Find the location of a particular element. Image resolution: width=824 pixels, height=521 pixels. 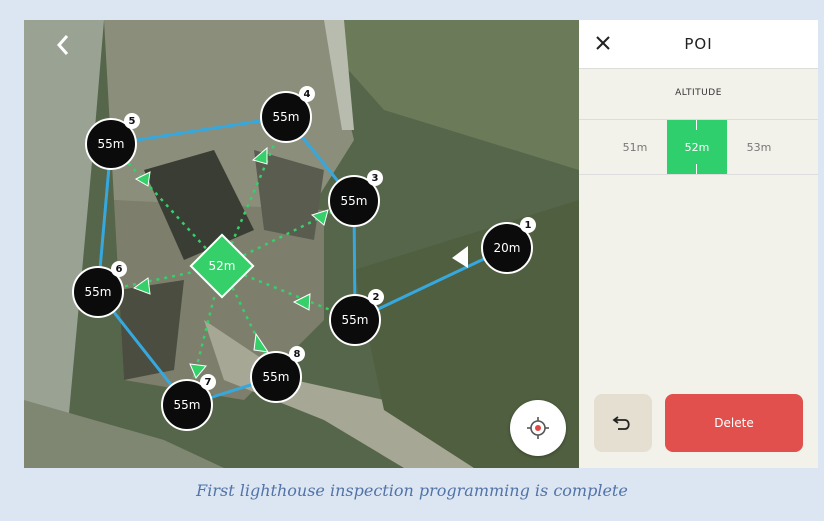

waypoint-number-badge: 2 is located at coordinates (376, 297).